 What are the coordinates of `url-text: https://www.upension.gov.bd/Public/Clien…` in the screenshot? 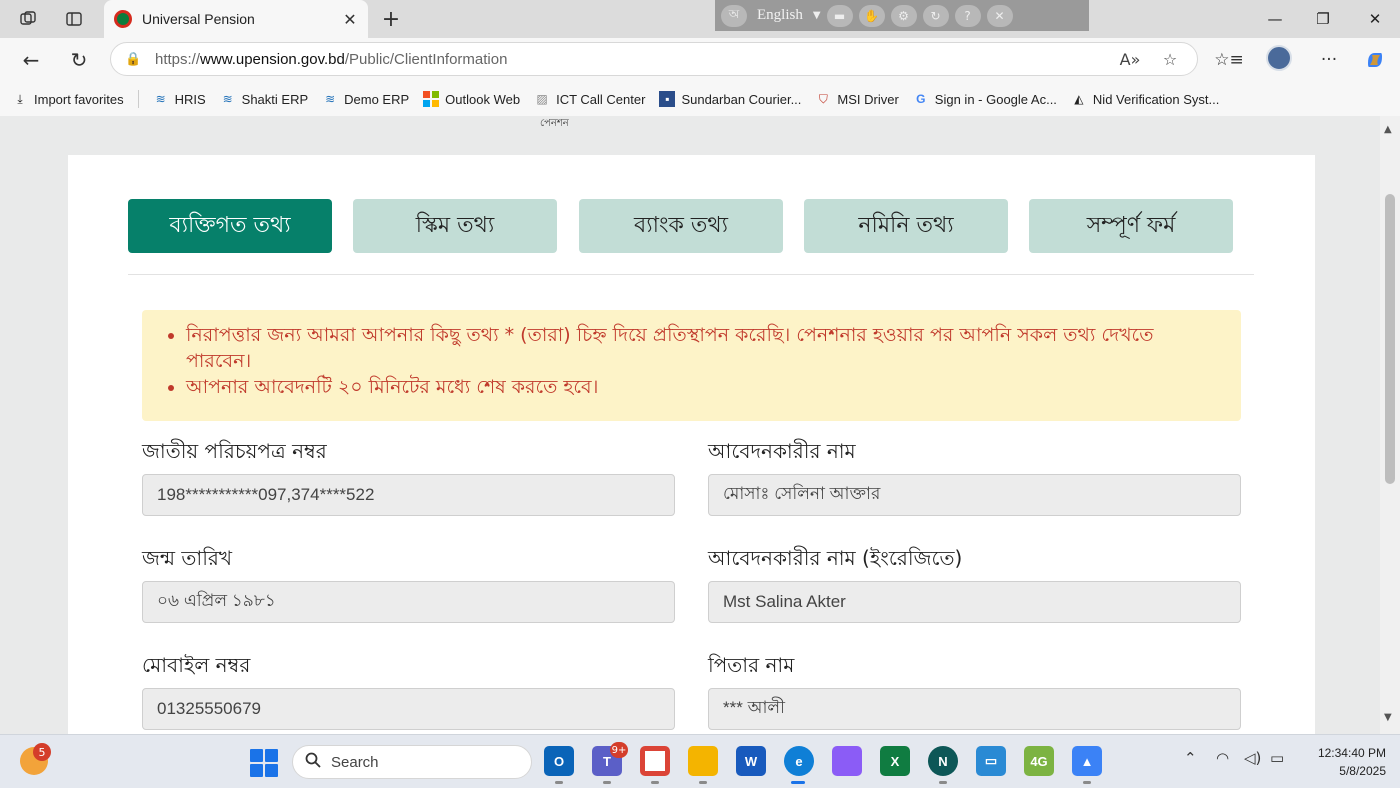 It's located at (629, 59).